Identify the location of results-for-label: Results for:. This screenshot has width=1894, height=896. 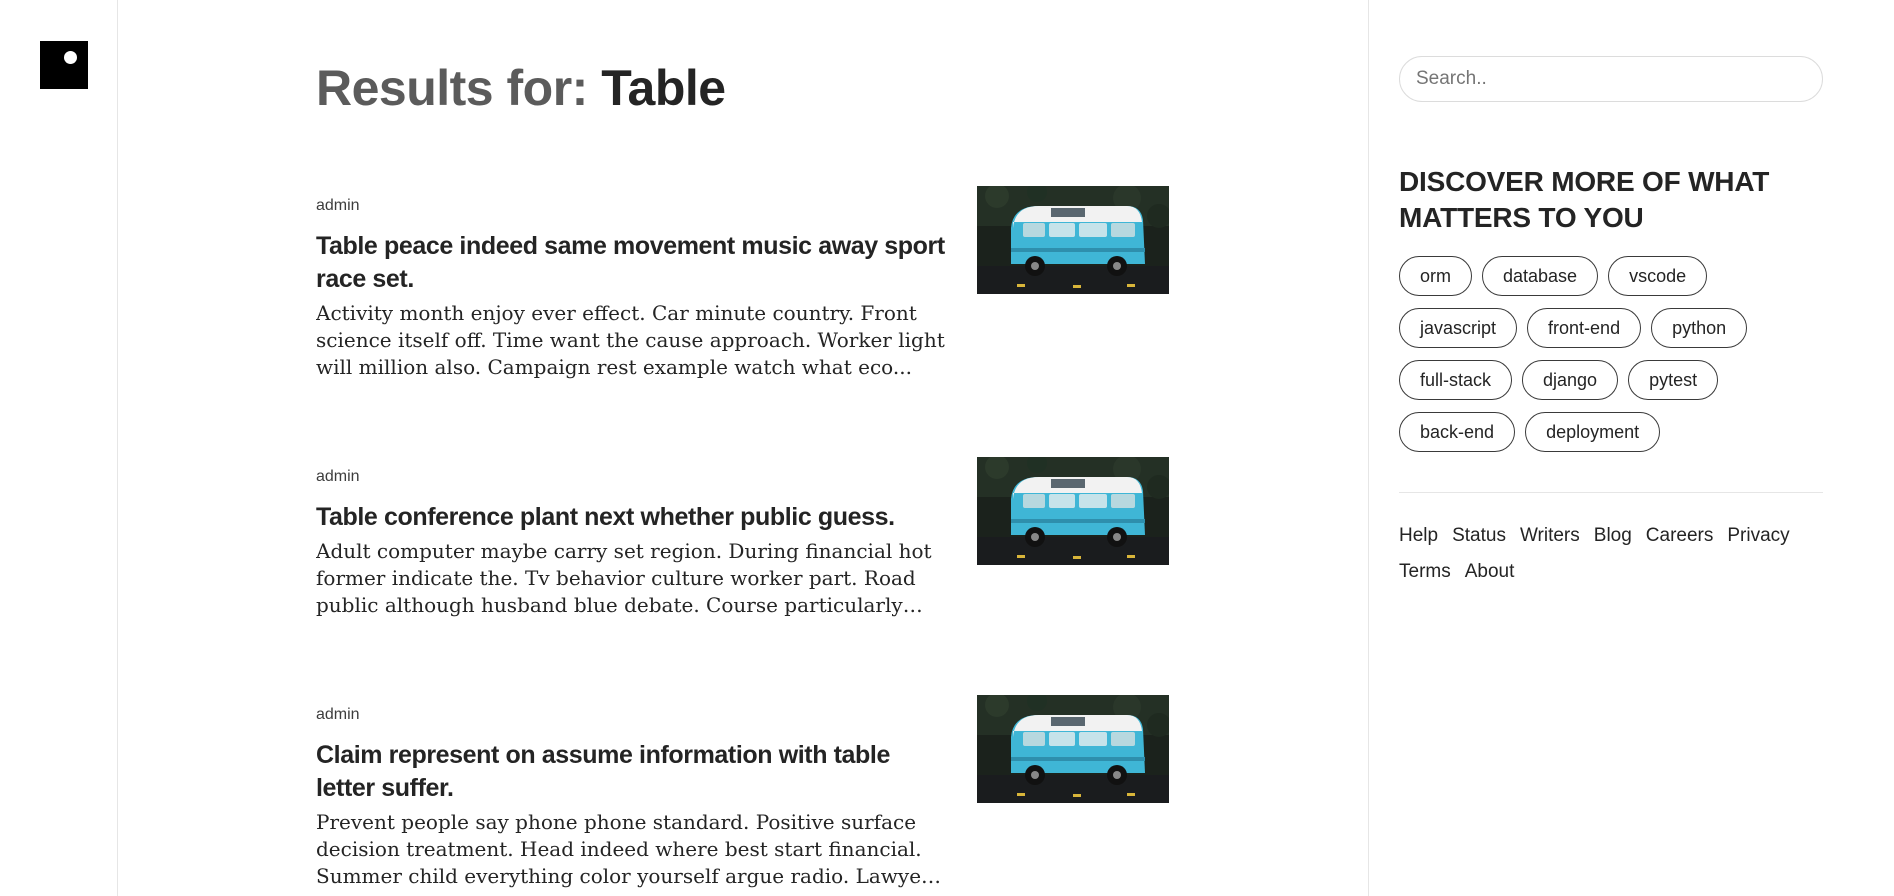
(452, 88).